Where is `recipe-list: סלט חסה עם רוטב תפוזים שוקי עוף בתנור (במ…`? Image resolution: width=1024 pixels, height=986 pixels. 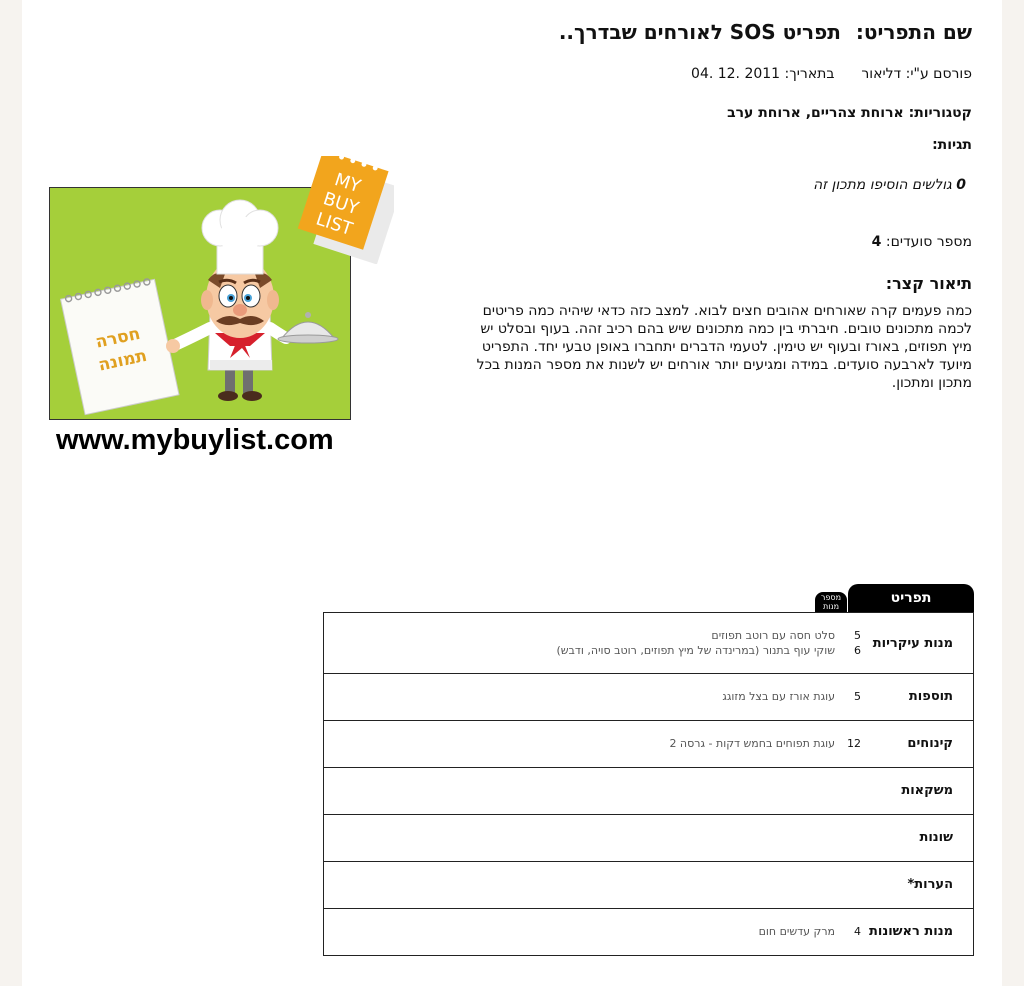 recipe-list: סלט חסה עם רוטב תפוזים שוקי עוף בתנור (במ… is located at coordinates (695, 643).